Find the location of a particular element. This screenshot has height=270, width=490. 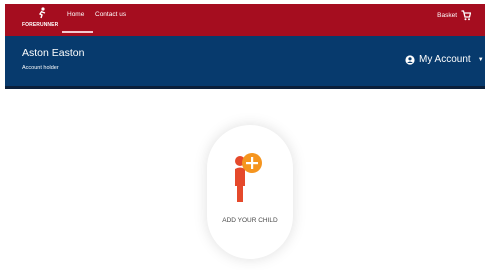

active-nav-indicator is located at coordinates (77, 32).